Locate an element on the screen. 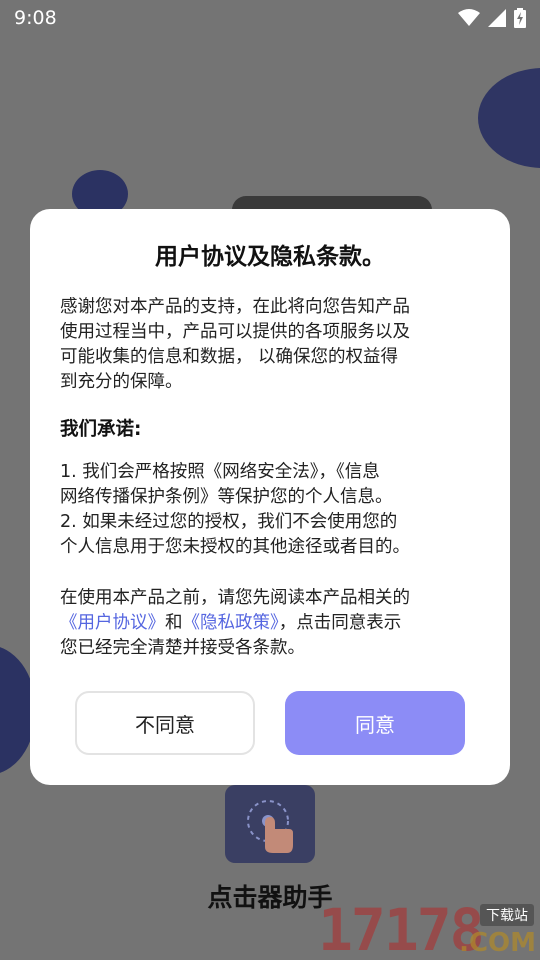  intro-line: 到充分的保障。 is located at coordinates (121, 382).